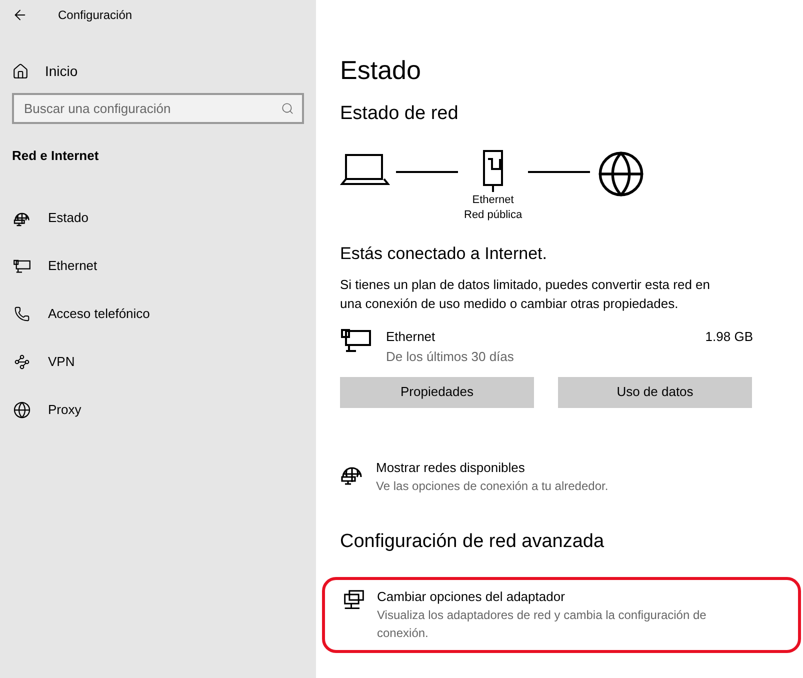 The image size is (803, 678). What do you see at coordinates (444, 254) in the screenshot?
I see `status-message: Estás conectado a Internet.` at bounding box center [444, 254].